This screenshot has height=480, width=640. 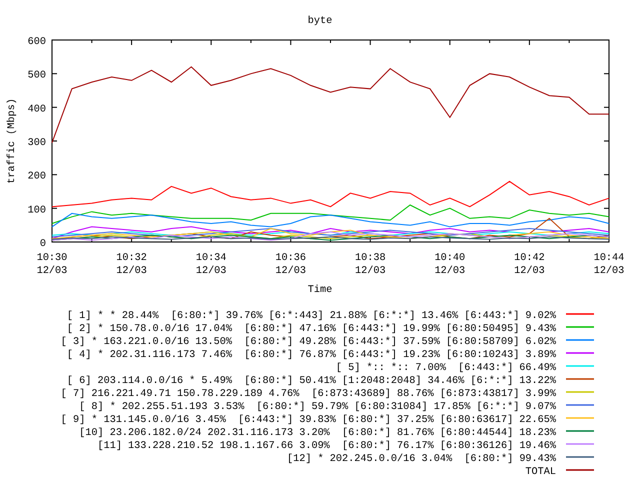 I want to click on legend-label: [ 7] 216.221.49.71 150.78.229.189 4.76% [6:873:43689] 88.76% [6:873:43817] 3.99%, so click(x=308, y=394).